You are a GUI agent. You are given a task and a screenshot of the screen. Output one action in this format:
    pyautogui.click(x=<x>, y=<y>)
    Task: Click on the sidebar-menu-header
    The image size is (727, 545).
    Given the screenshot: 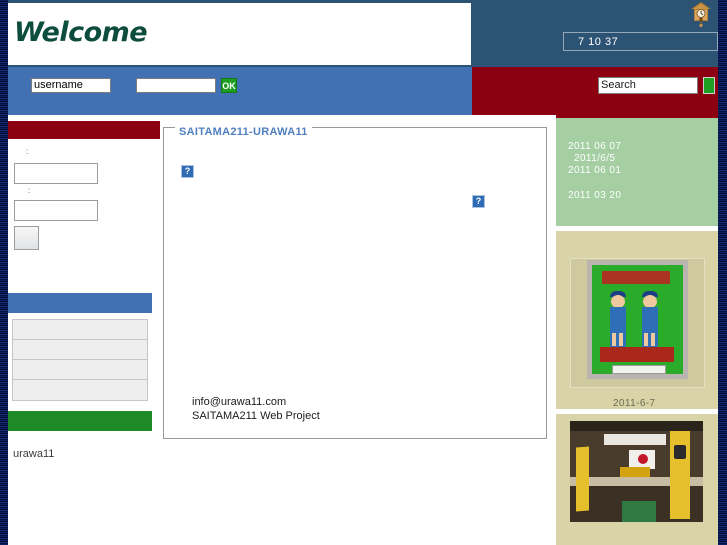 What is the action you would take?
    pyautogui.click(x=80, y=303)
    